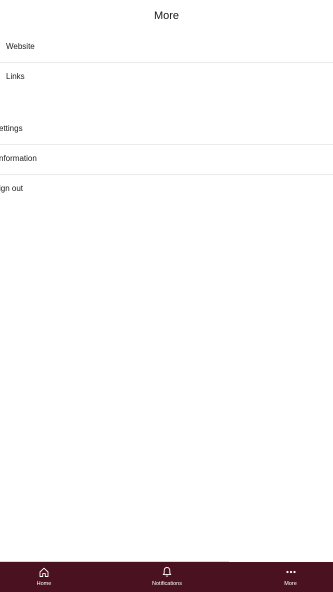  What do you see at coordinates (290, 577) in the screenshot?
I see `tab-more: More` at bounding box center [290, 577].